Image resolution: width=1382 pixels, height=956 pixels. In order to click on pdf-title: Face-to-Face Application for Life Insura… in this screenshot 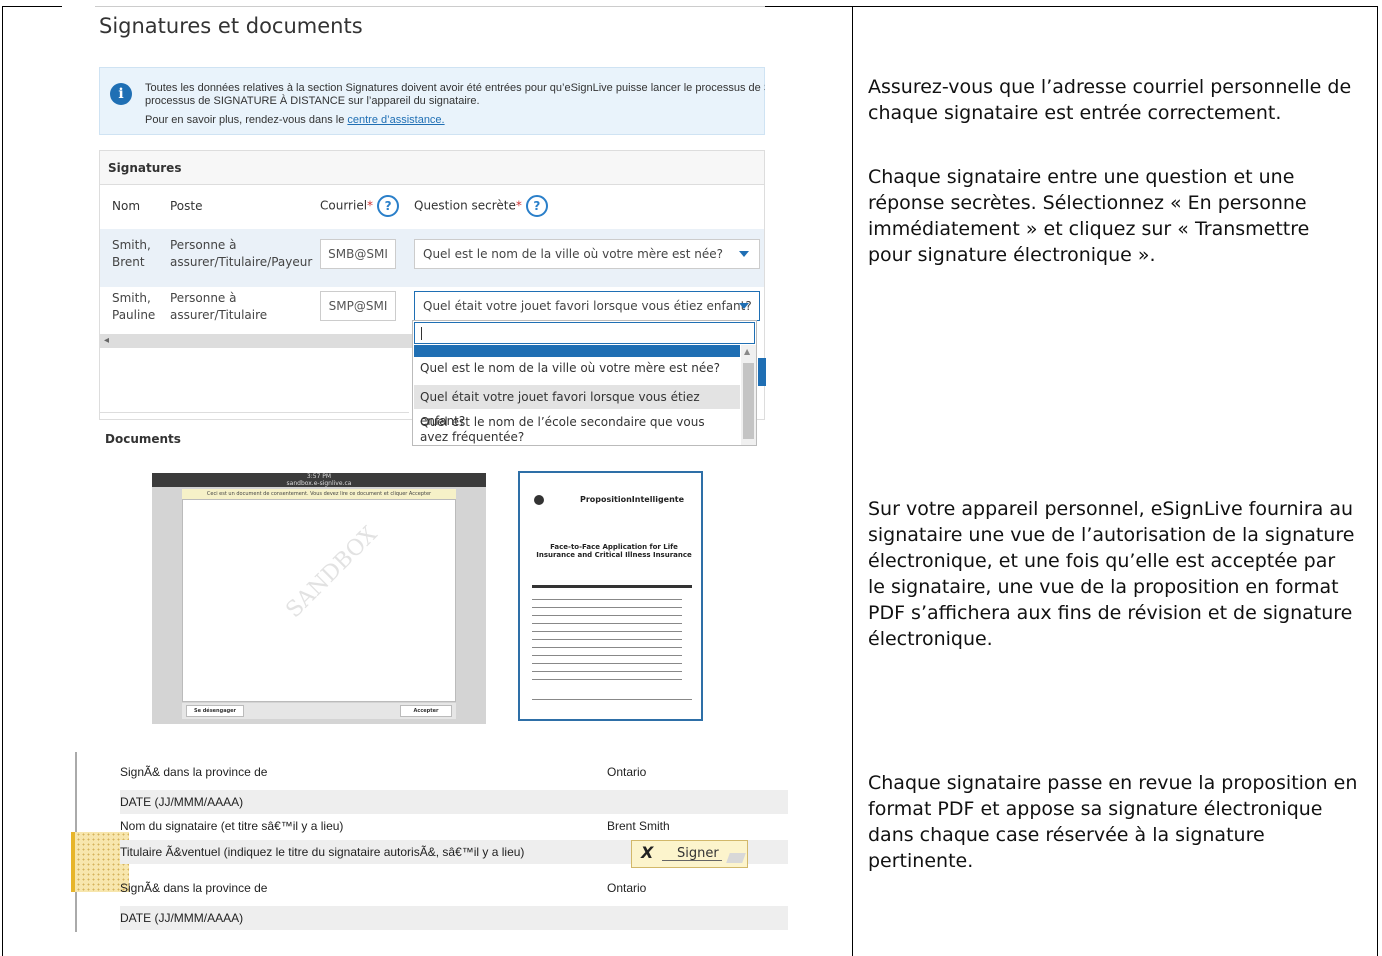, I will do `click(614, 551)`.